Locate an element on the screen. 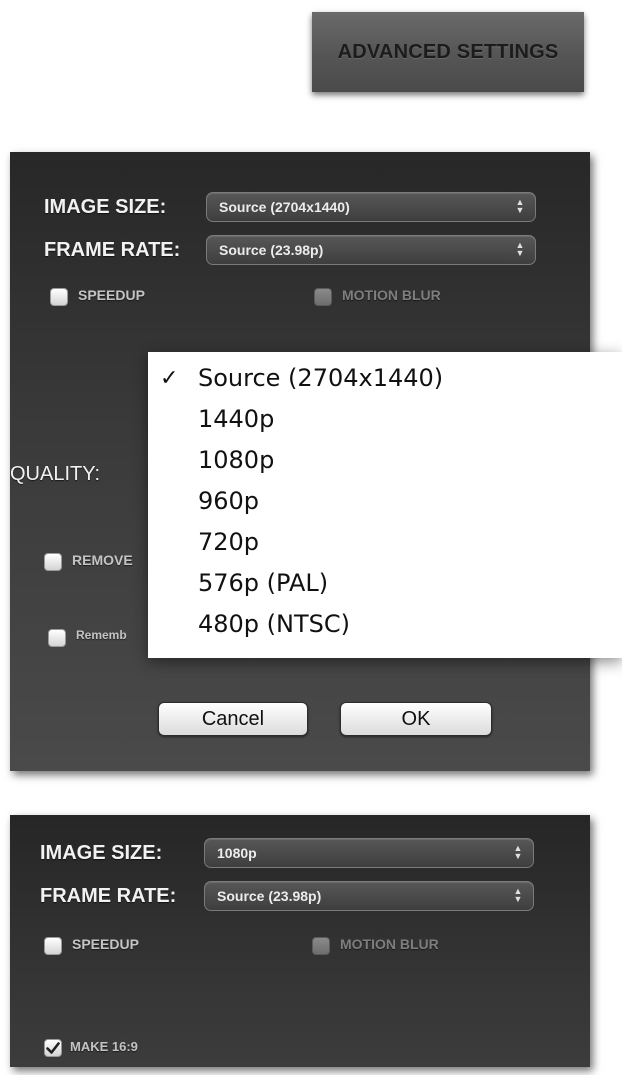 This screenshot has width=622, height=1075. menu-item-label: 960p is located at coordinates (229, 501).